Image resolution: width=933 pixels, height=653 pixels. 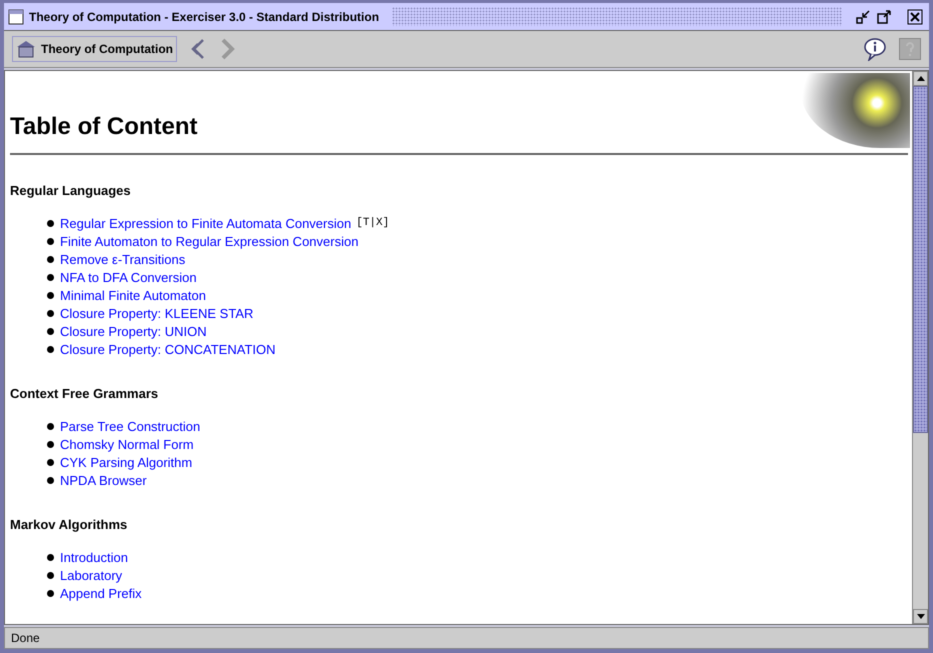 I want to click on topic-link: Finite Automaton to Regular Expression Conversion, so click(x=209, y=241).